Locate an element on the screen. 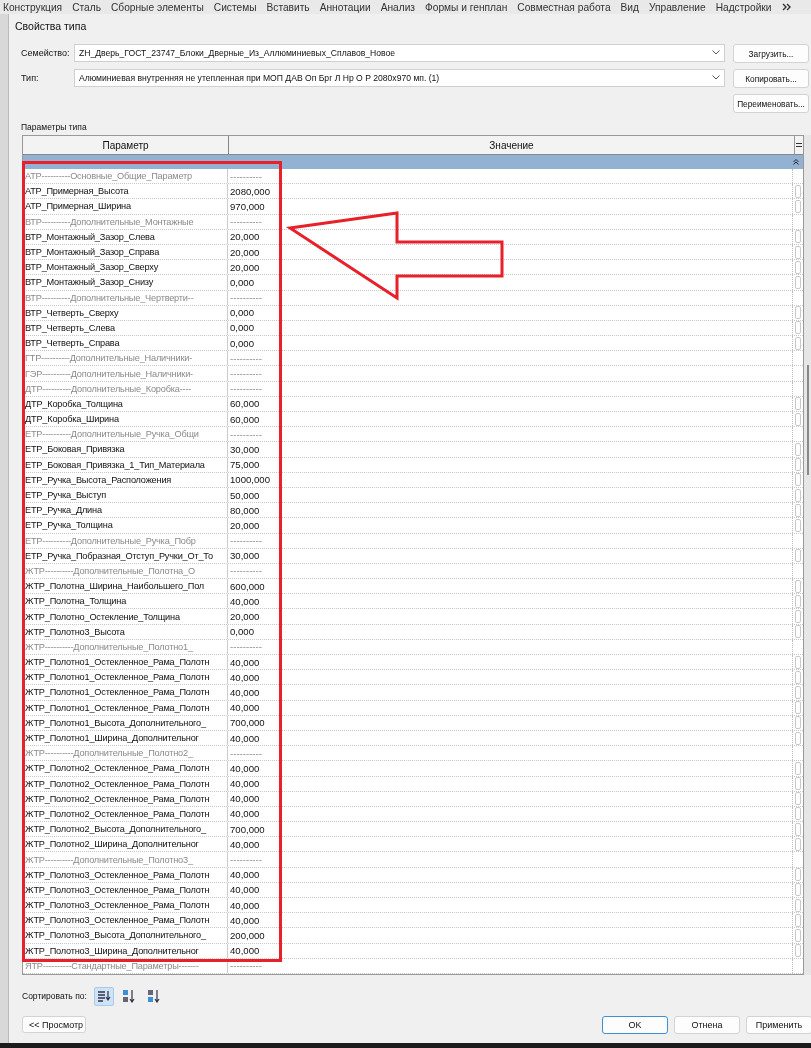 This screenshot has height=1048, width=811. ribbon-tab: Вставить is located at coordinates (288, 7).